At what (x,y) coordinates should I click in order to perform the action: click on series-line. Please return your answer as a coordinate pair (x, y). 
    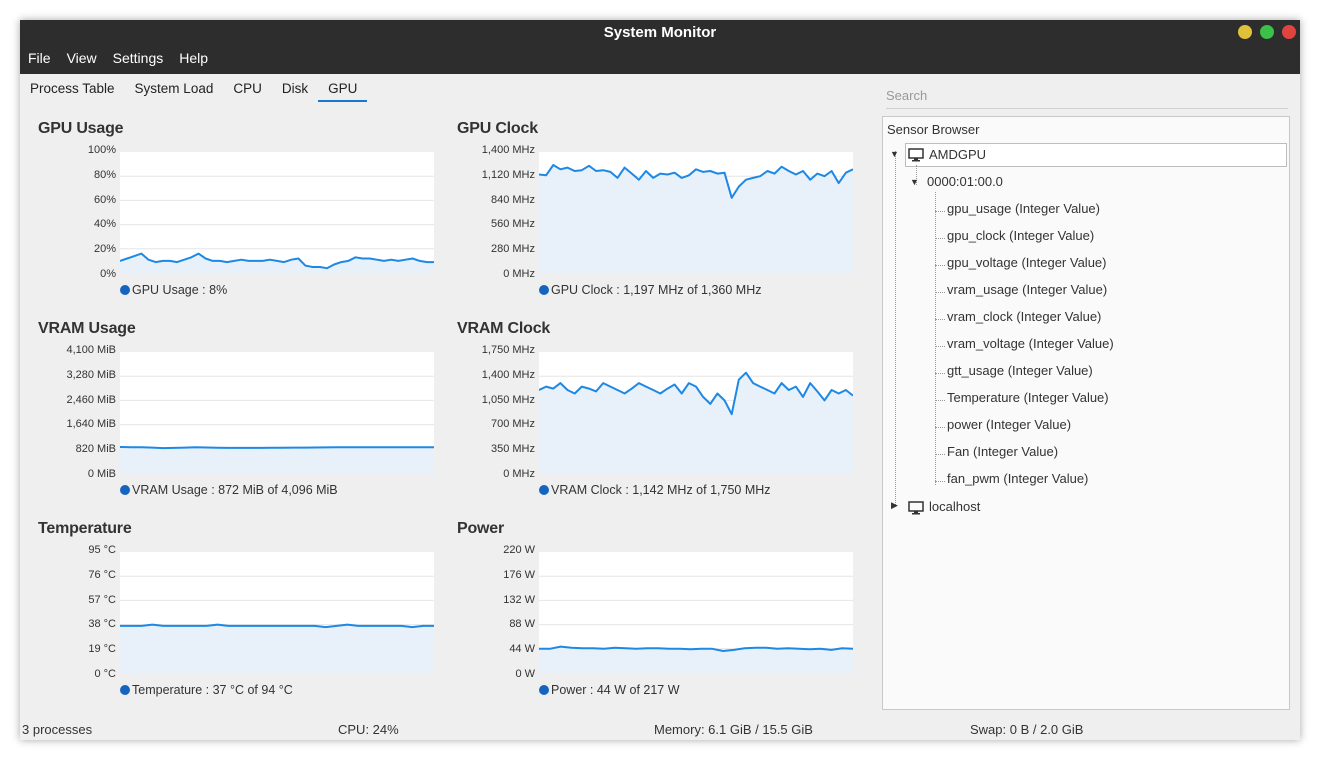
    Looking at the image, I should click on (277, 448).